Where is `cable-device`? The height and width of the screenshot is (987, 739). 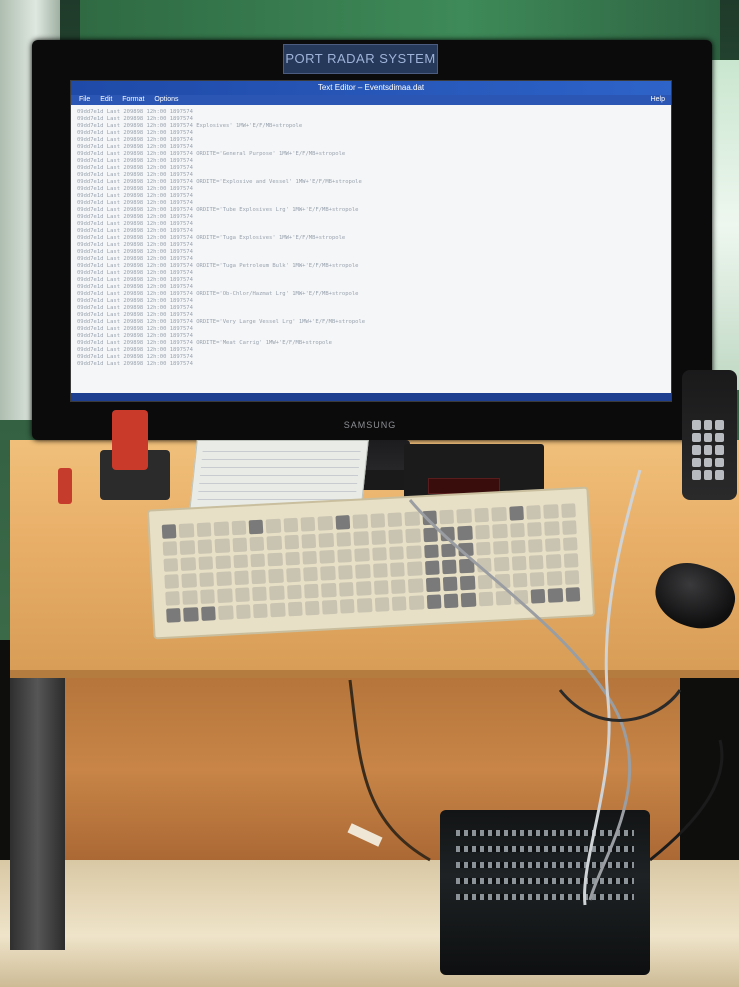 cable-device is located at coordinates (612, 687).